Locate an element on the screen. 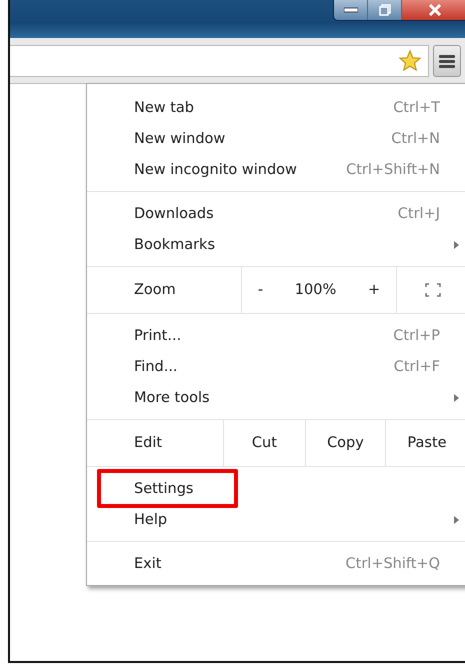 The width and height of the screenshot is (465, 667). restore-icon is located at coordinates (384, 10).